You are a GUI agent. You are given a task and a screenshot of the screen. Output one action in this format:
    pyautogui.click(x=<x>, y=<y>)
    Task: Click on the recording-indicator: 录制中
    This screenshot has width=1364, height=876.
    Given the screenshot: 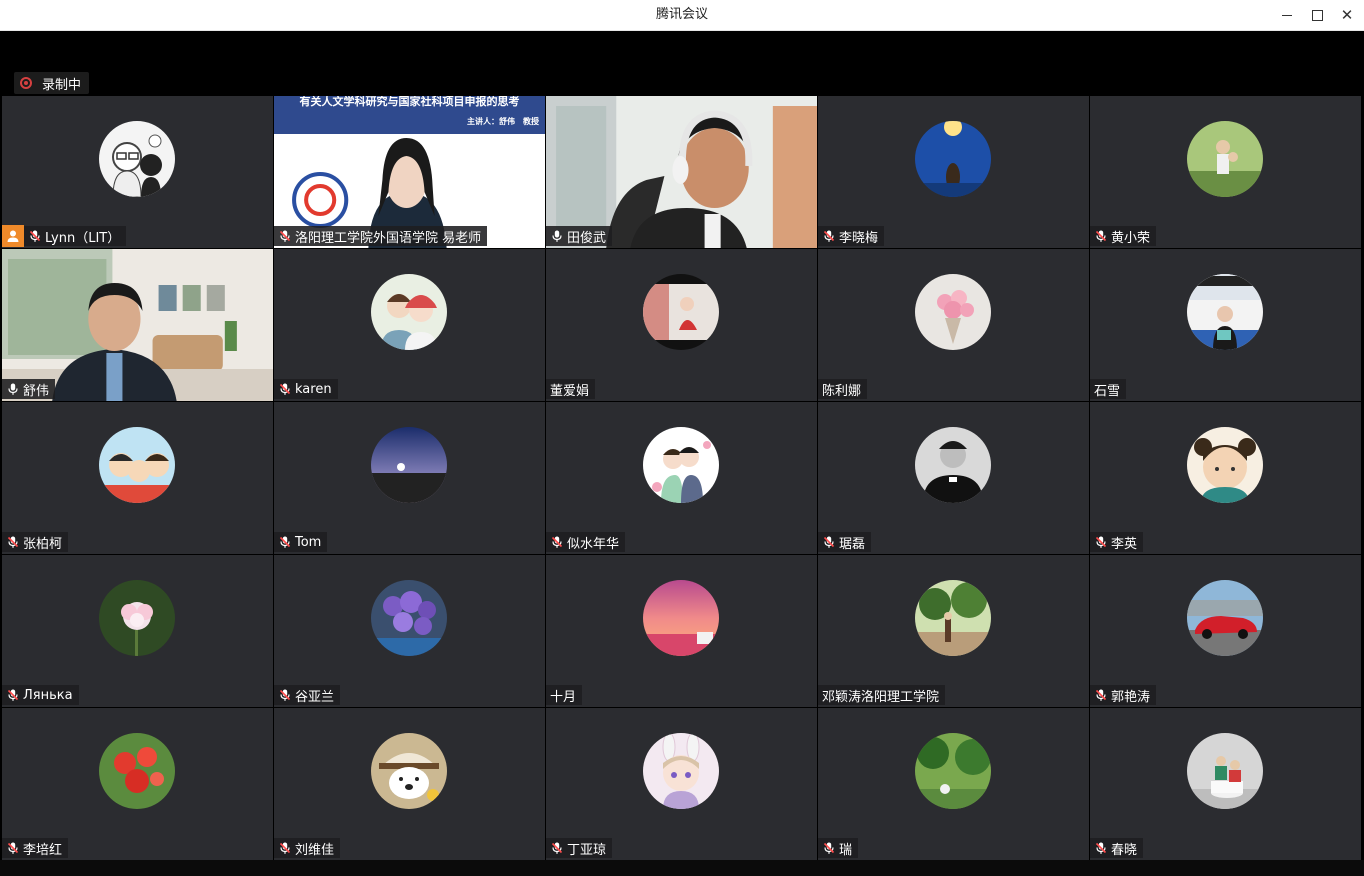 What is the action you would take?
    pyautogui.click(x=52, y=83)
    